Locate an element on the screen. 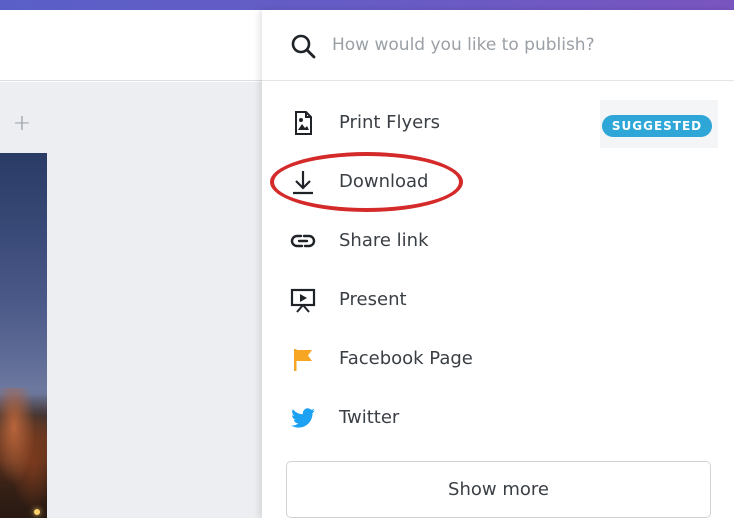 Image resolution: width=734 pixels, height=518 pixels. photo-rock-region is located at coordinates (23, 453).